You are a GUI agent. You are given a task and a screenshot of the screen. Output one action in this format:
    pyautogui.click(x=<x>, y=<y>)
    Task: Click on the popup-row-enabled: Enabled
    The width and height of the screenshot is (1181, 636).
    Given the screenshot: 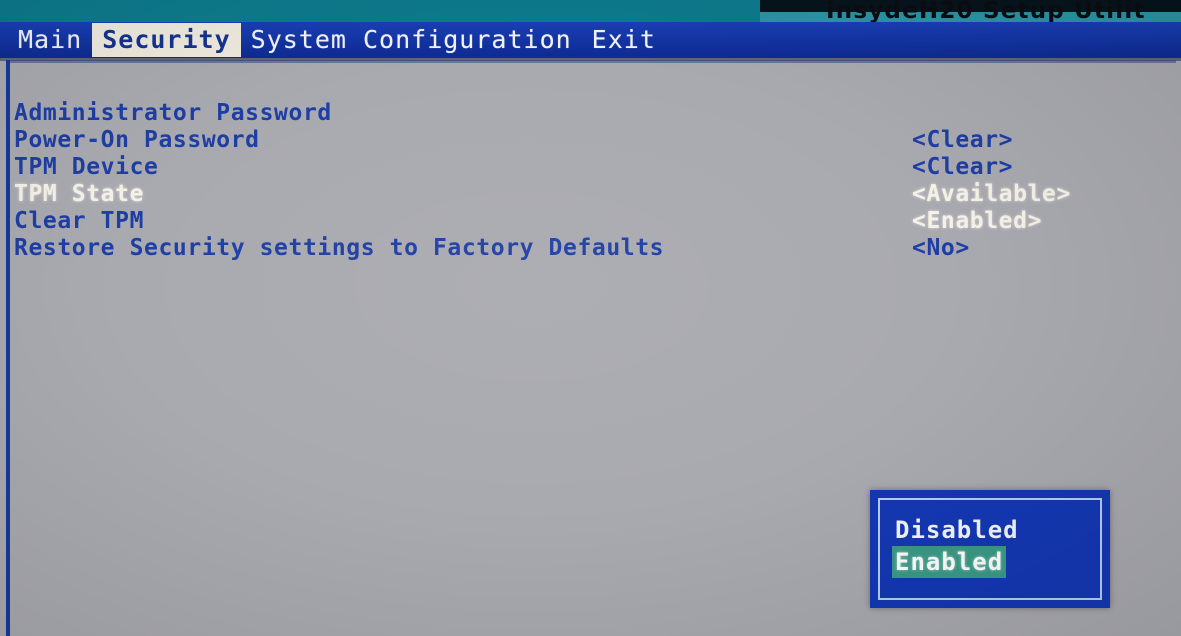 What is the action you would take?
    pyautogui.click(x=992, y=562)
    